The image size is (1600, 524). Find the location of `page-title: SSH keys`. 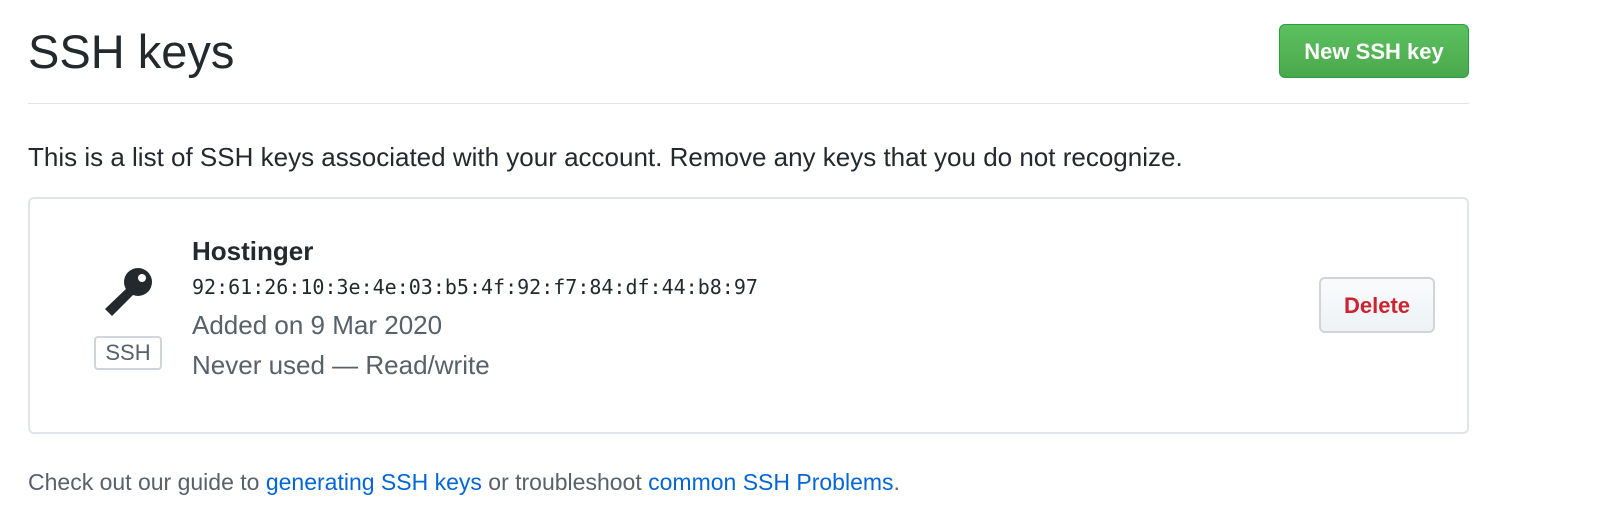

page-title: SSH keys is located at coordinates (131, 51).